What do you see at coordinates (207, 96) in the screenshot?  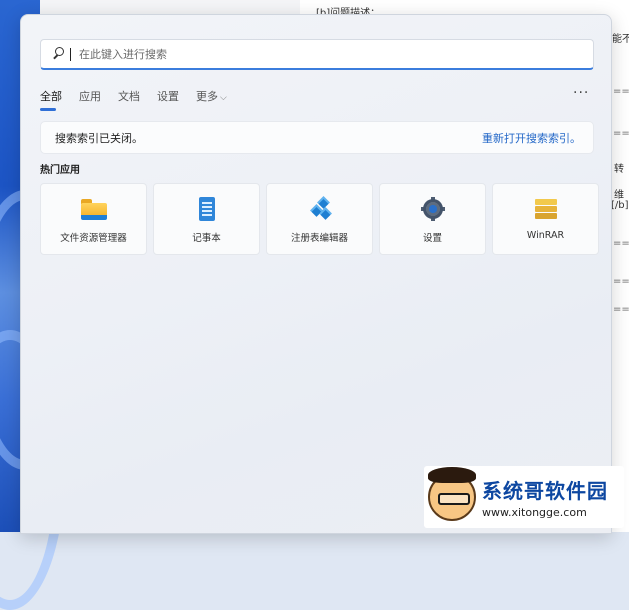 I see `tab-more-label: 更多` at bounding box center [207, 96].